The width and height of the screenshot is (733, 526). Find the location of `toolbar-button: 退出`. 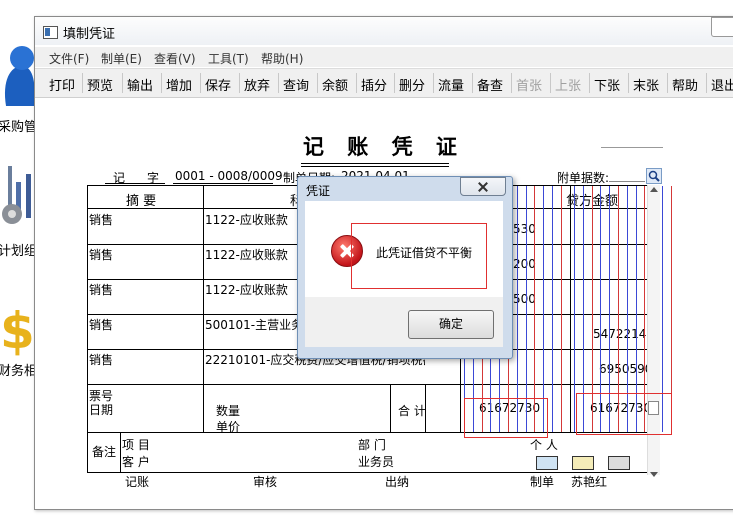

toolbar-button: 退出 is located at coordinates (722, 84).